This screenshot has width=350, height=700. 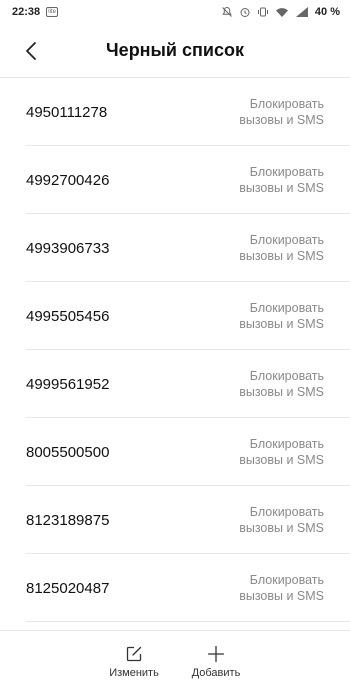 I want to click on wifi-icon, so click(x=281, y=12).